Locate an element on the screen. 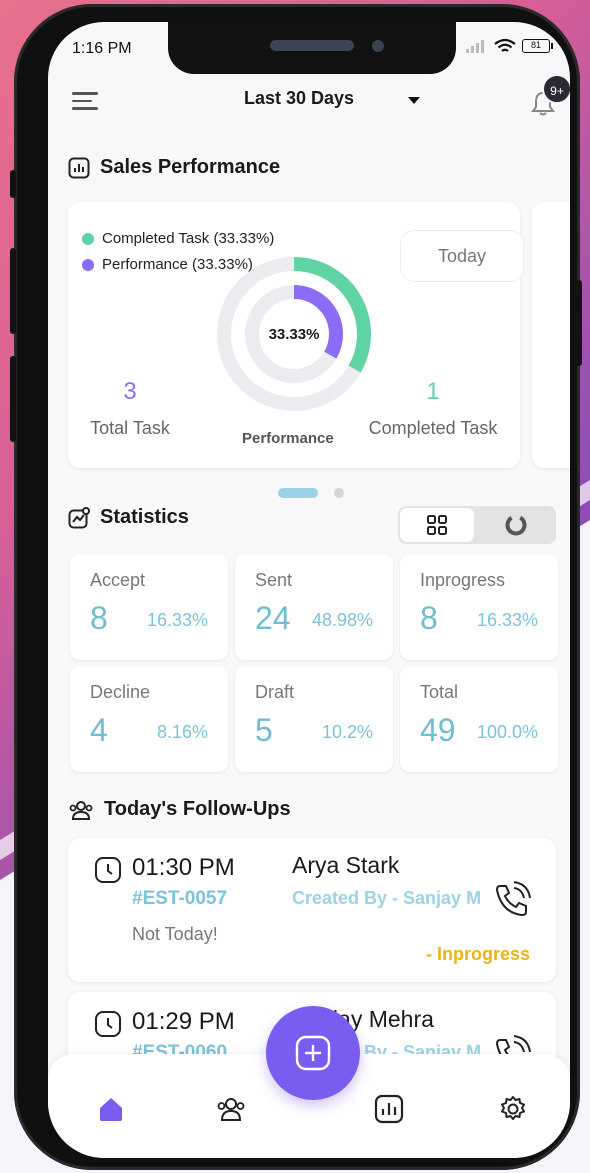  pager-dot is located at coordinates (339, 493).